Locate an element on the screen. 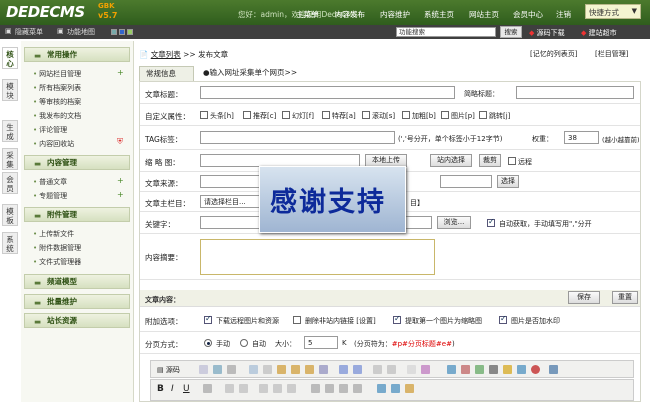 This screenshot has height=402, width=650. sidebar-item-my-docs: 我发布的文档 is located at coordinates (57, 116).